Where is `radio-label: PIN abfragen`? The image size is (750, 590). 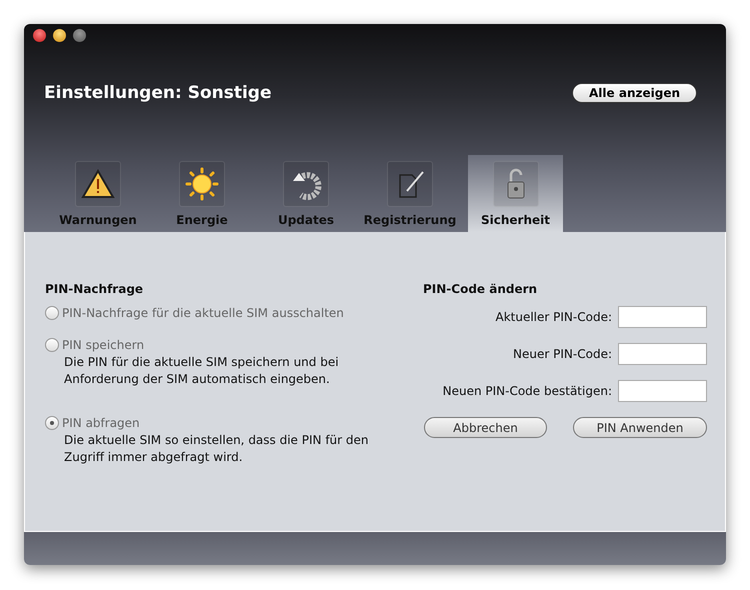
radio-label: PIN abfragen is located at coordinates (101, 423).